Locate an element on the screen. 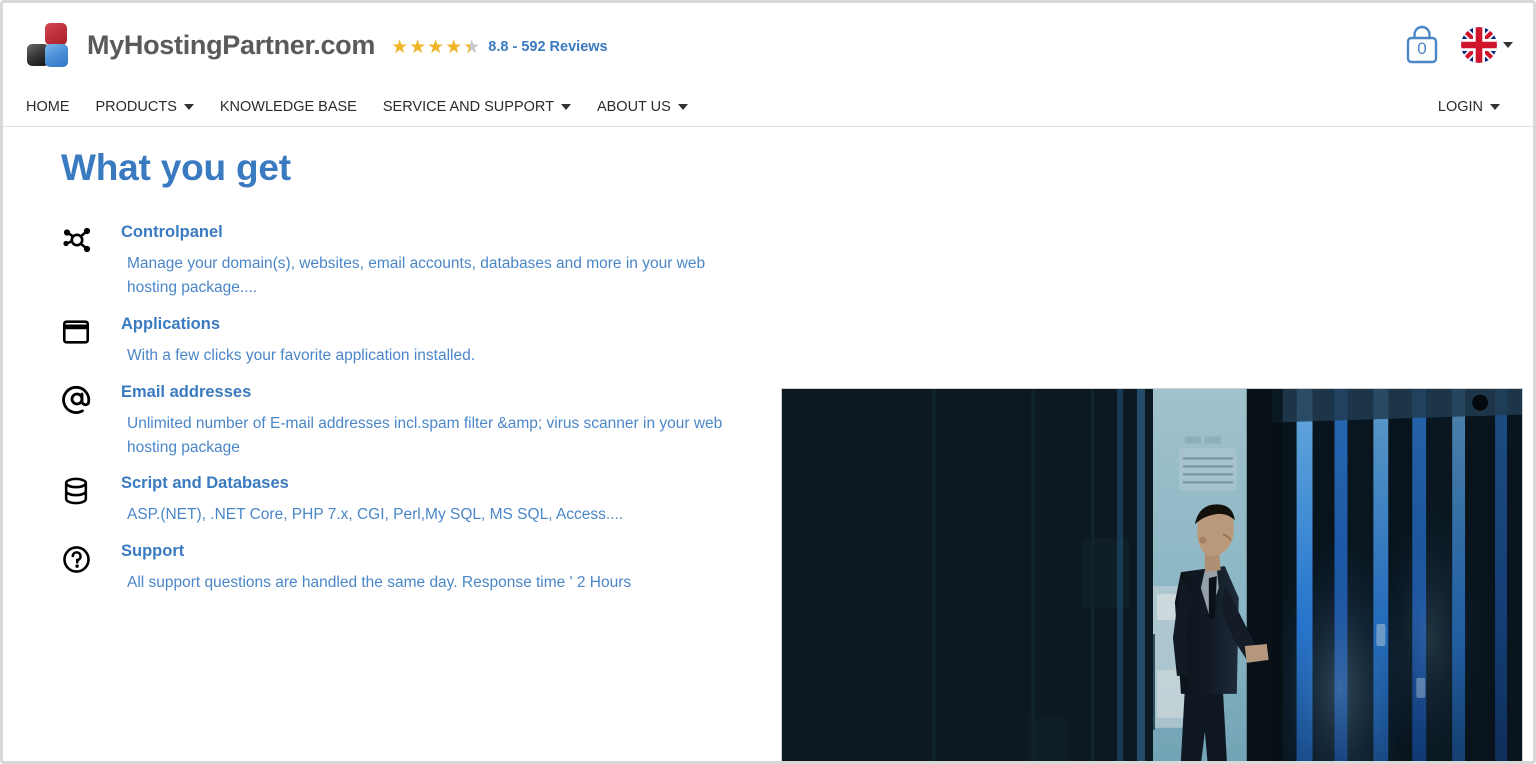 The width and height of the screenshot is (1536, 764). cart-button: 0 is located at coordinates (1422, 45).